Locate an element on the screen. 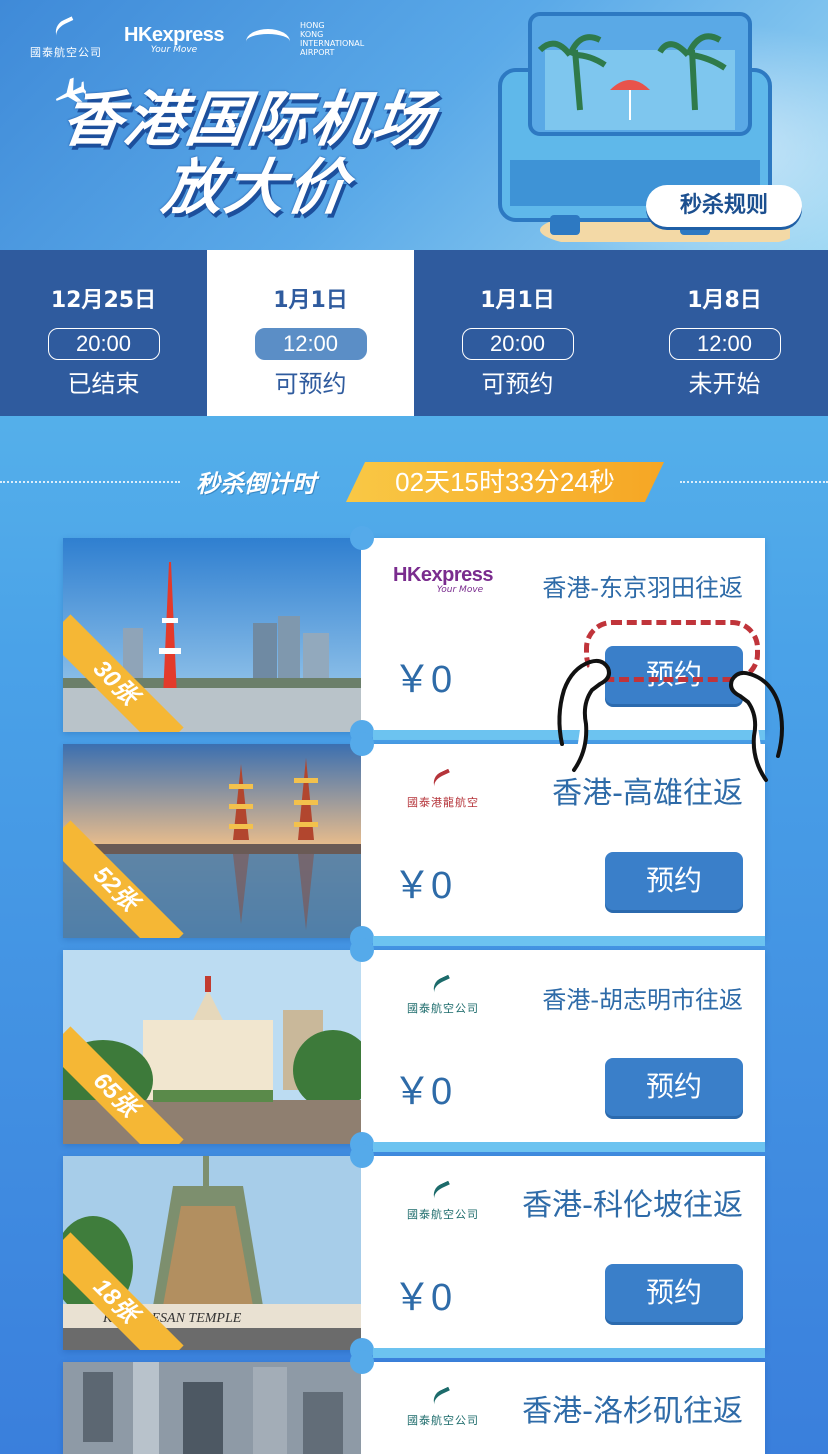 This screenshot has height=1454, width=828. tab-session-4: 1月8日 12:00 未开始 is located at coordinates (724, 333).